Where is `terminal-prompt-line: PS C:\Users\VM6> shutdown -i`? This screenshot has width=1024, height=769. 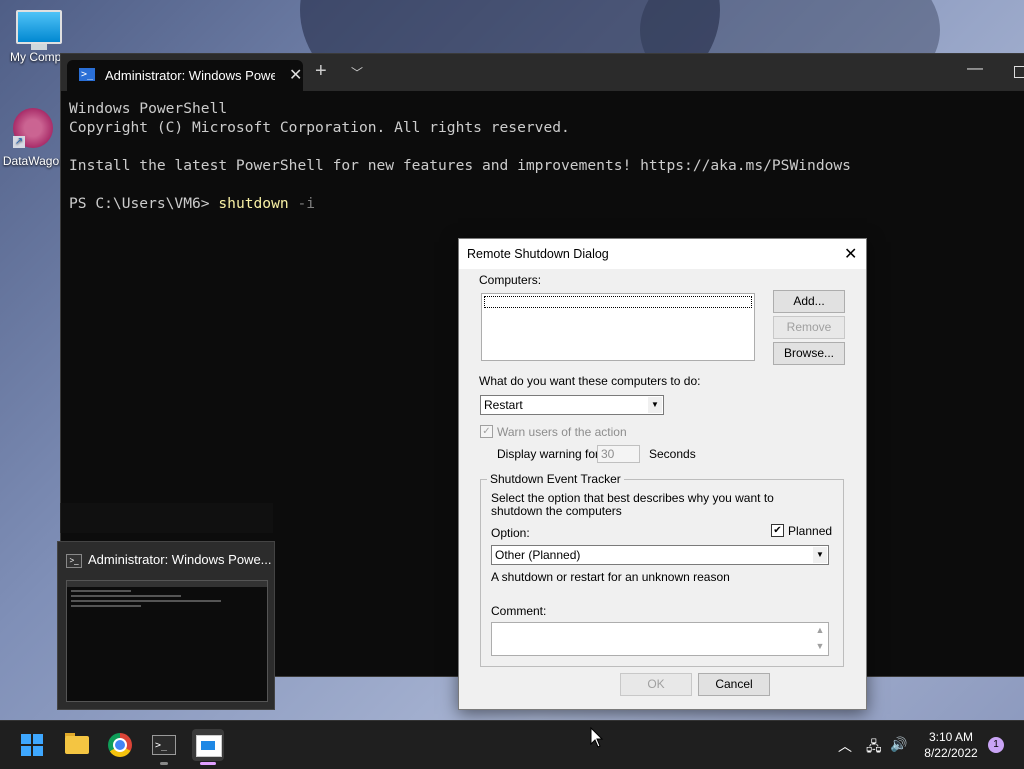 terminal-prompt-line: PS C:\Users\VM6> shutdown -i is located at coordinates (546, 203).